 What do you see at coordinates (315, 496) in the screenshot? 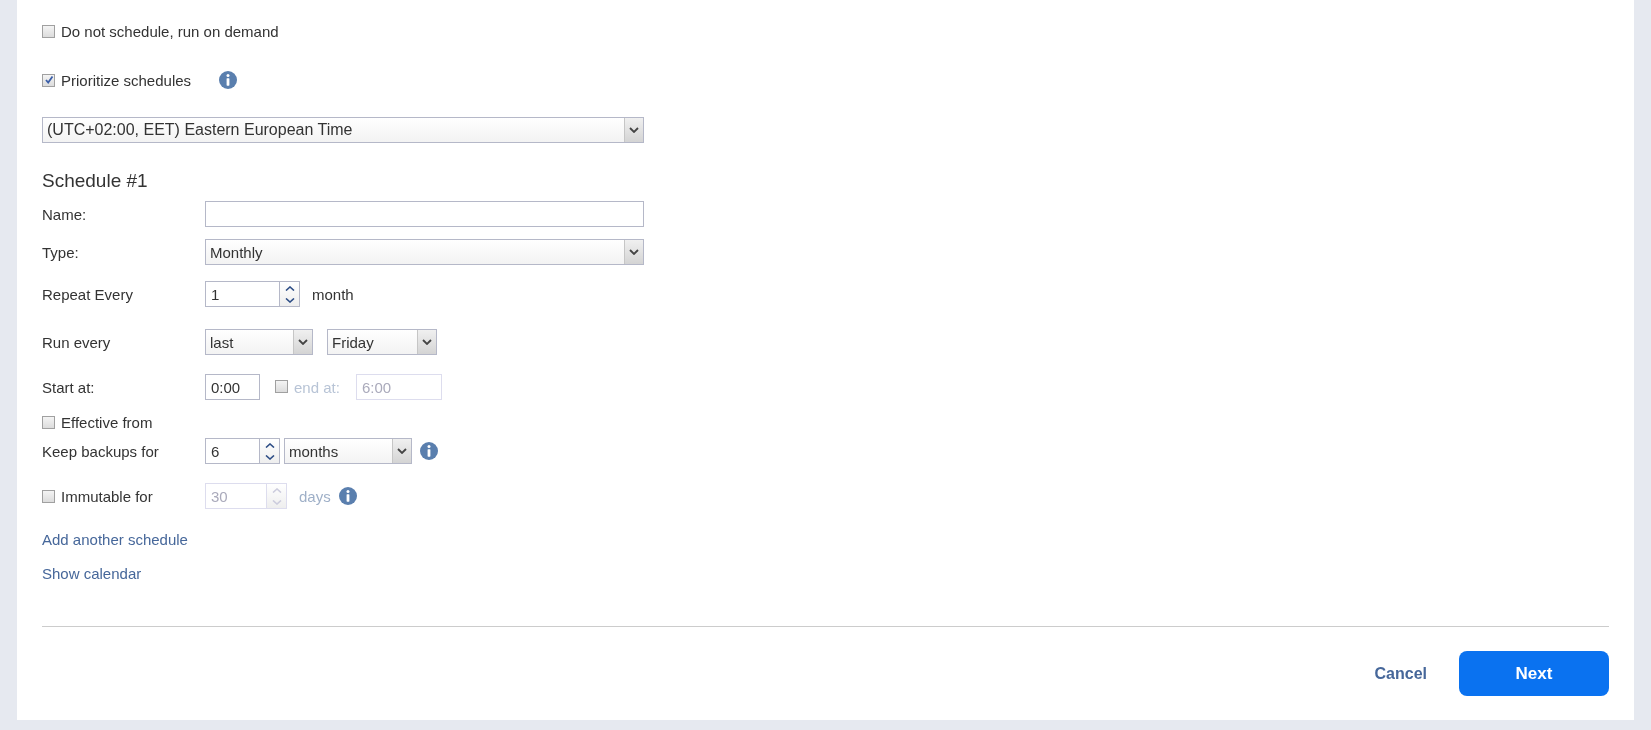
I see `unit-label: days` at bounding box center [315, 496].